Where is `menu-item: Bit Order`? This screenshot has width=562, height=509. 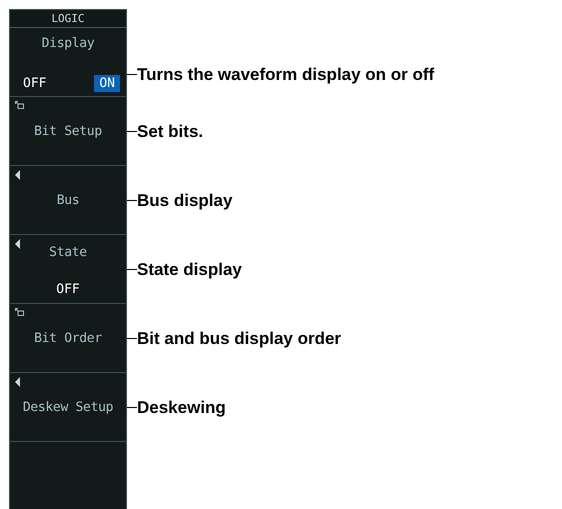 menu-item: Bit Order is located at coordinates (68, 338).